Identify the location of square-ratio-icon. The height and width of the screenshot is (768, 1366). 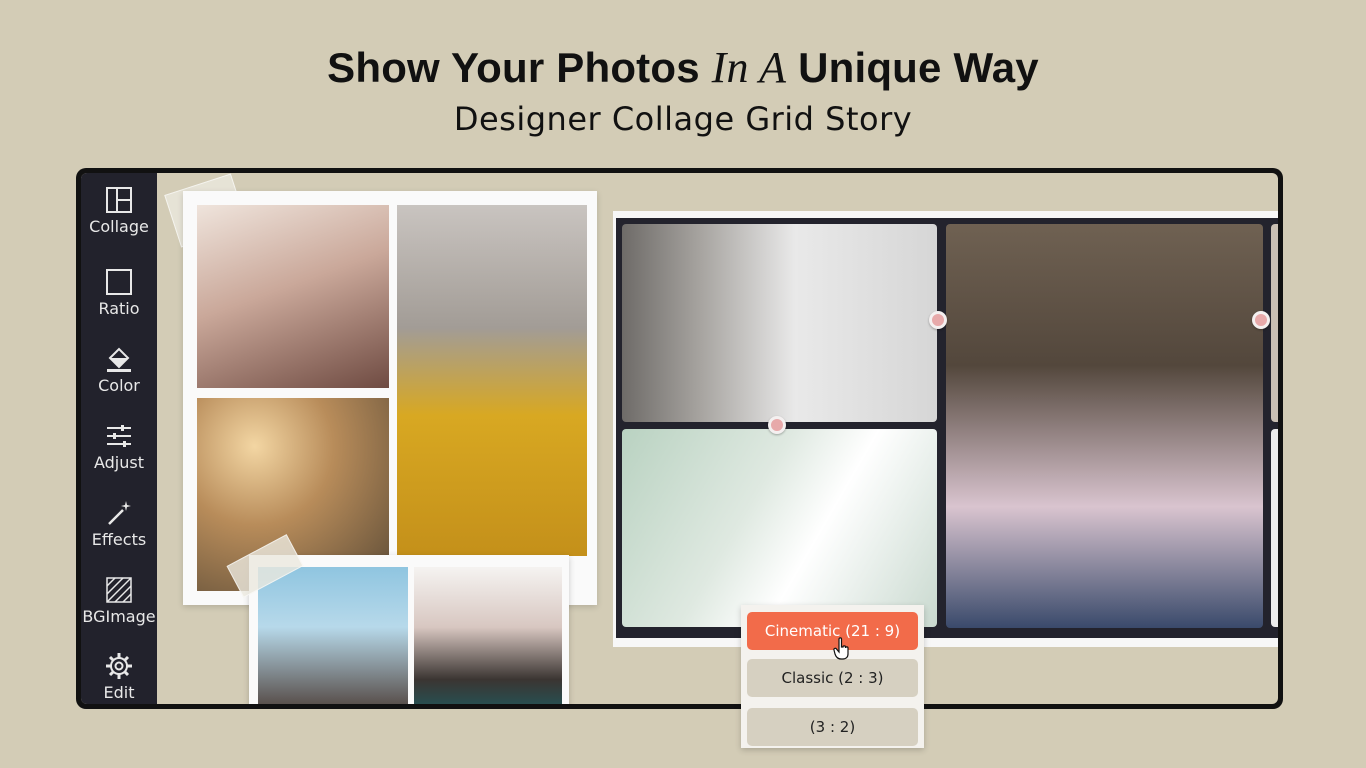
(119, 282).